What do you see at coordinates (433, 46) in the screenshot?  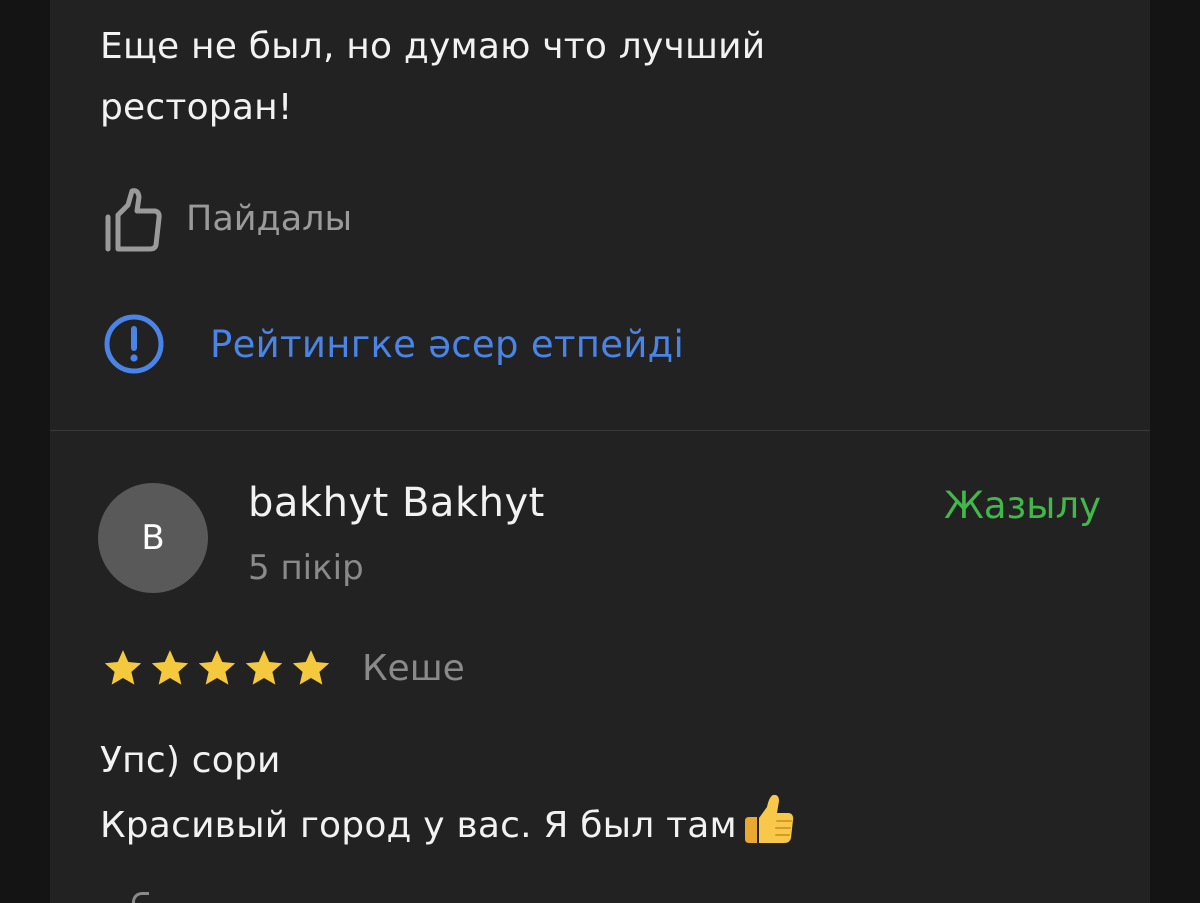 I see `review-1-text-line: Еще не был, но думаю что лучший` at bounding box center [433, 46].